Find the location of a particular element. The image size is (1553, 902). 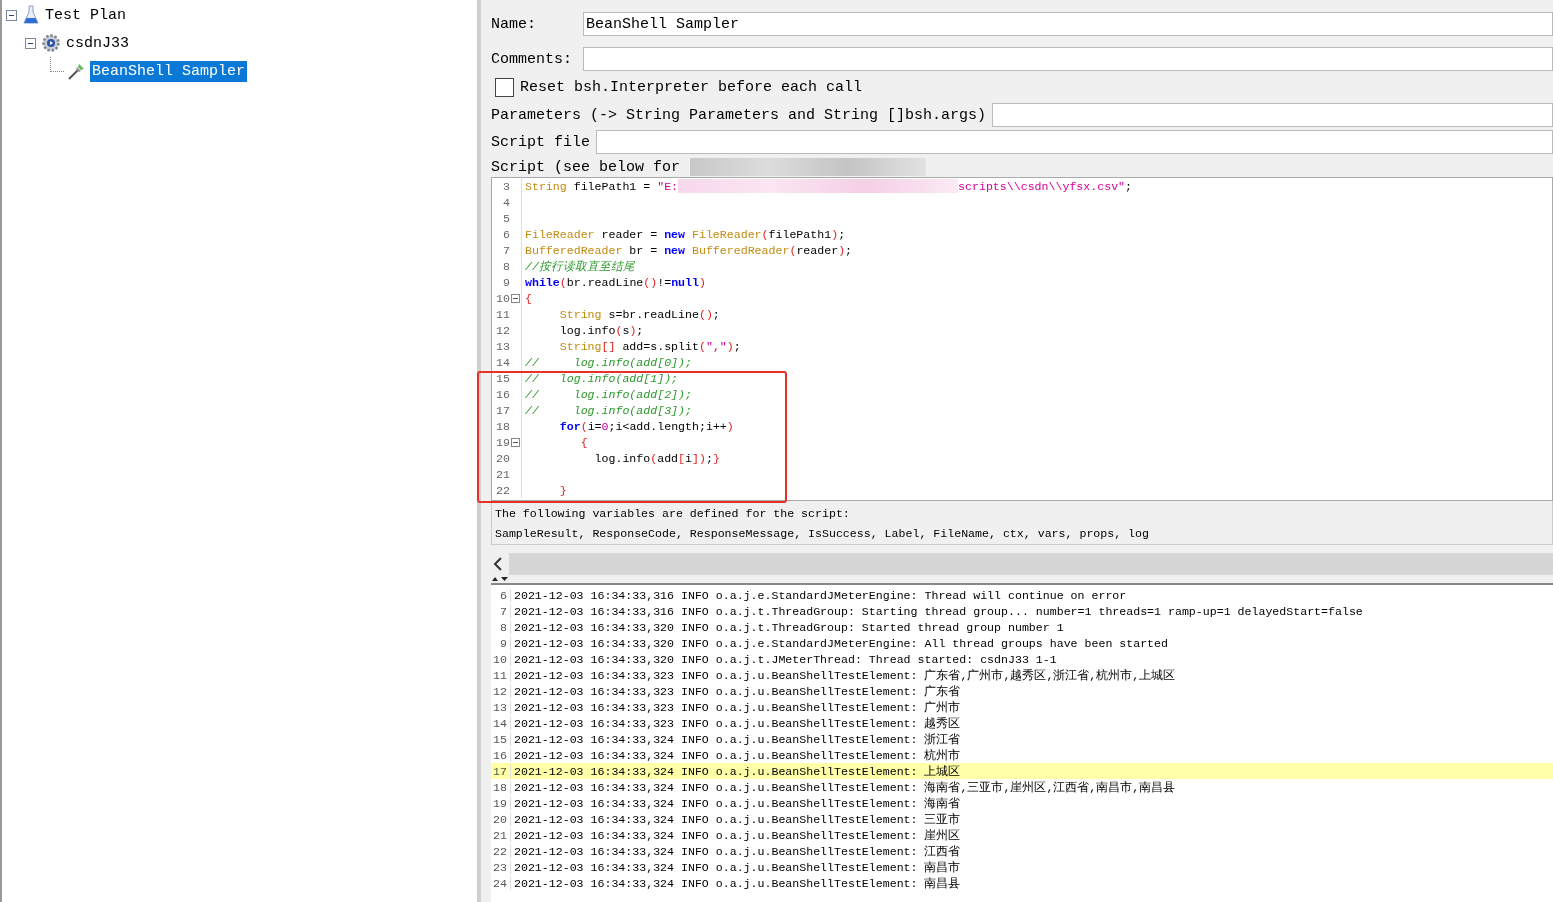

code-token: String is located at coordinates (580, 346).